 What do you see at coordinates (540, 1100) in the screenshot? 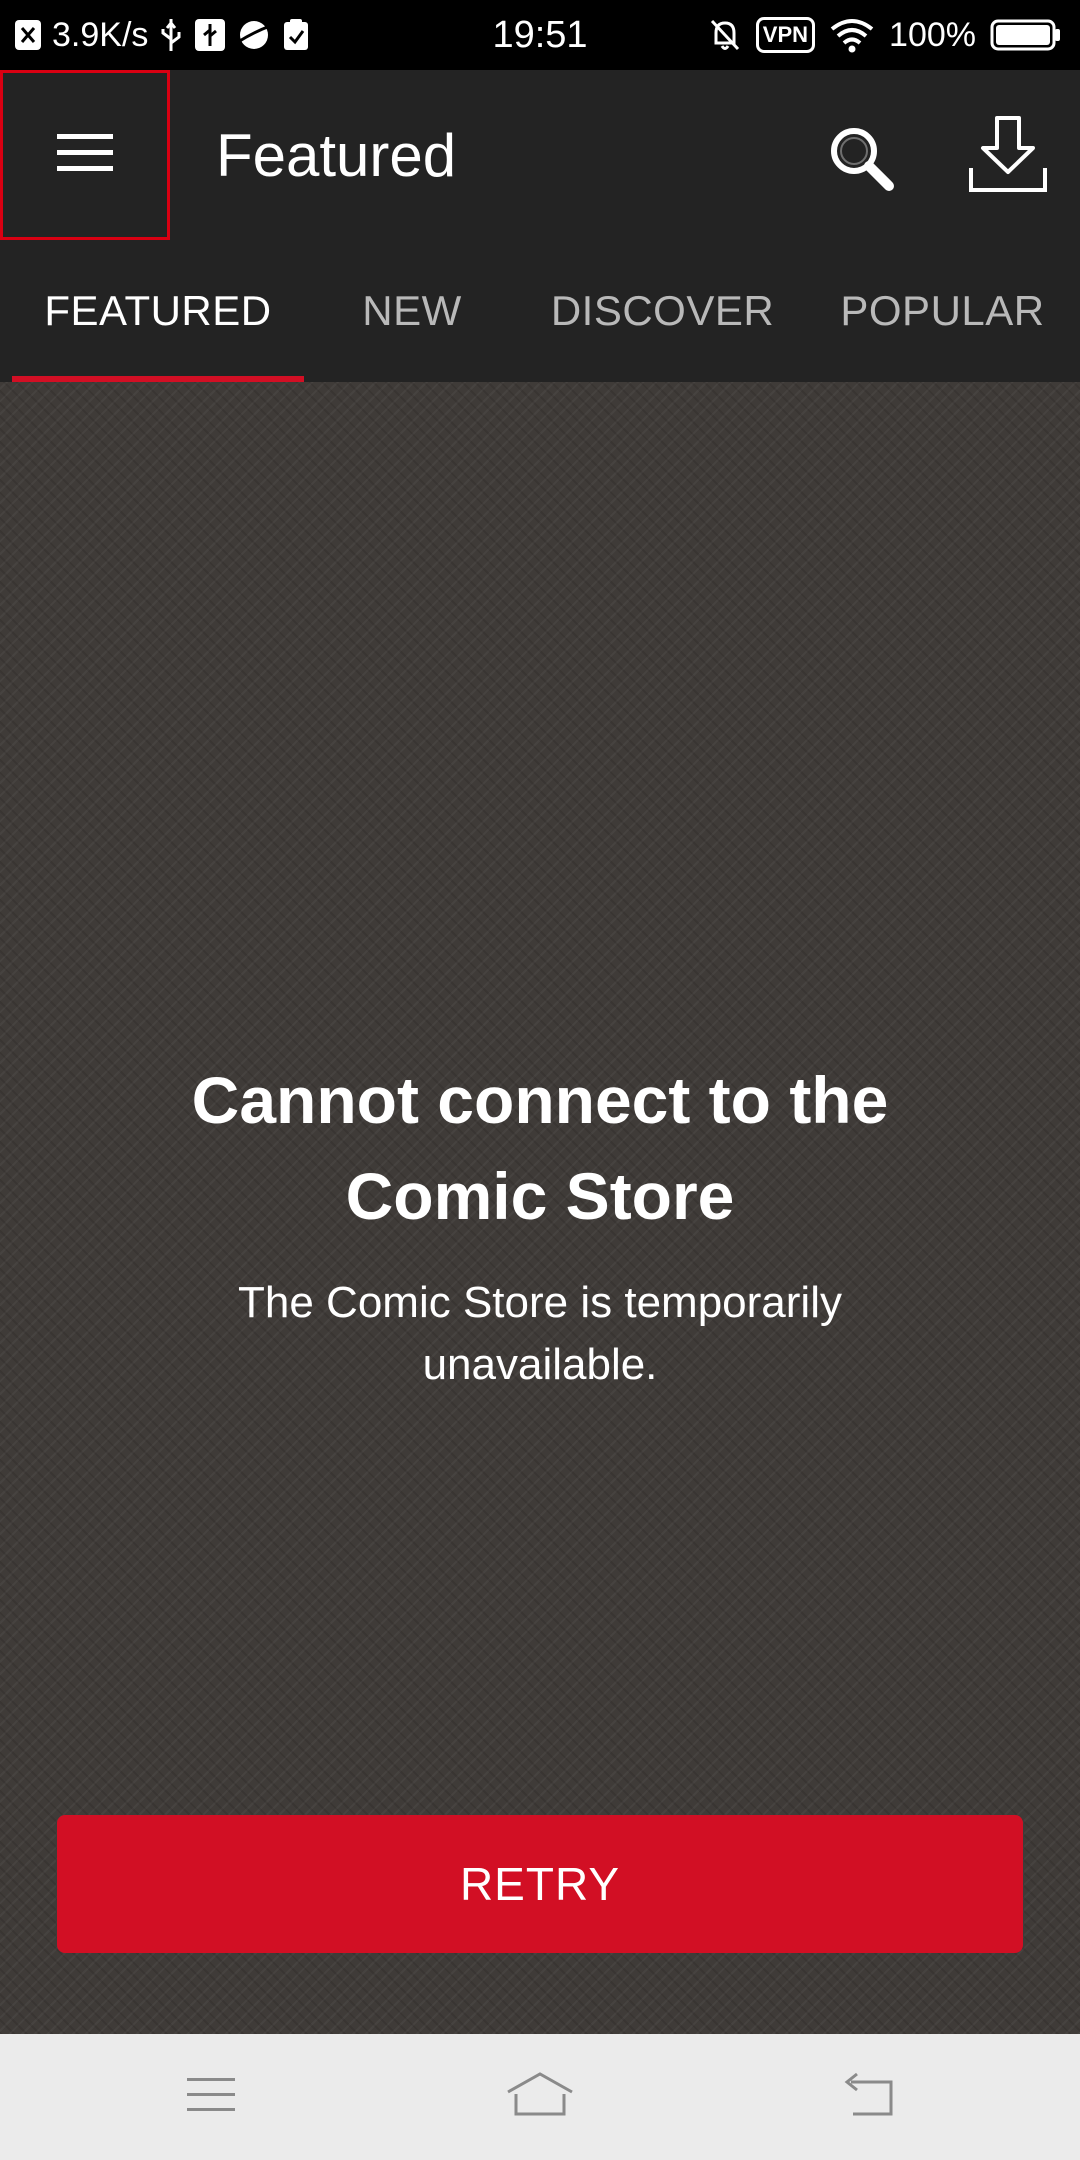
I see `error-heading-line-1: Cannot connect to the` at bounding box center [540, 1100].